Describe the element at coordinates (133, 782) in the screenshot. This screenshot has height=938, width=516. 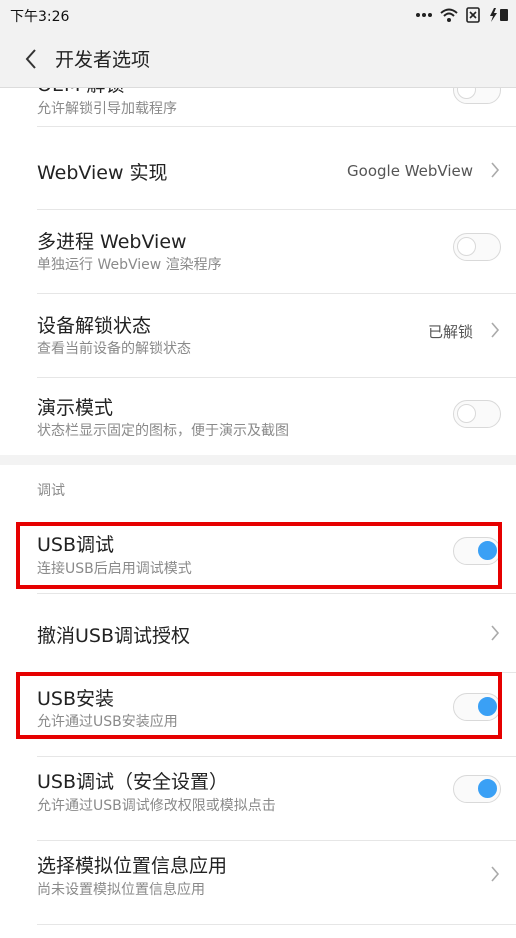
I see `setting-title: USB调试（安全设置）` at that location.